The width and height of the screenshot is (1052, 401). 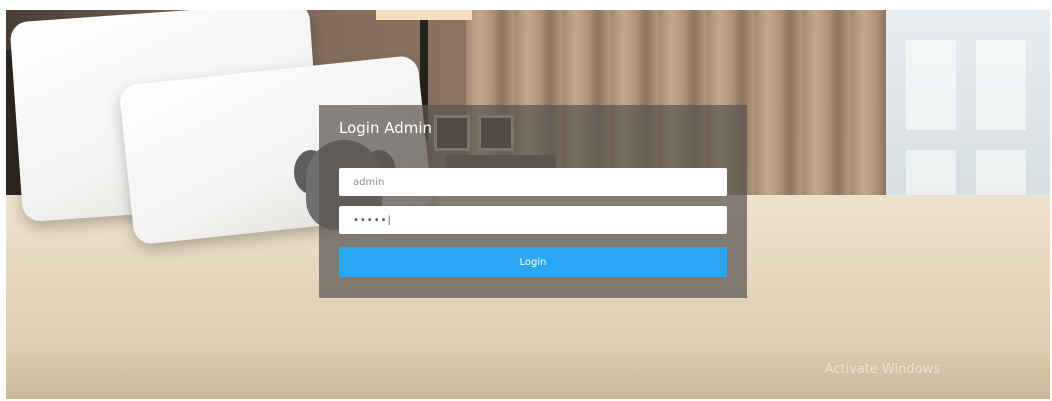 I want to click on username-input, so click(x=533, y=182).